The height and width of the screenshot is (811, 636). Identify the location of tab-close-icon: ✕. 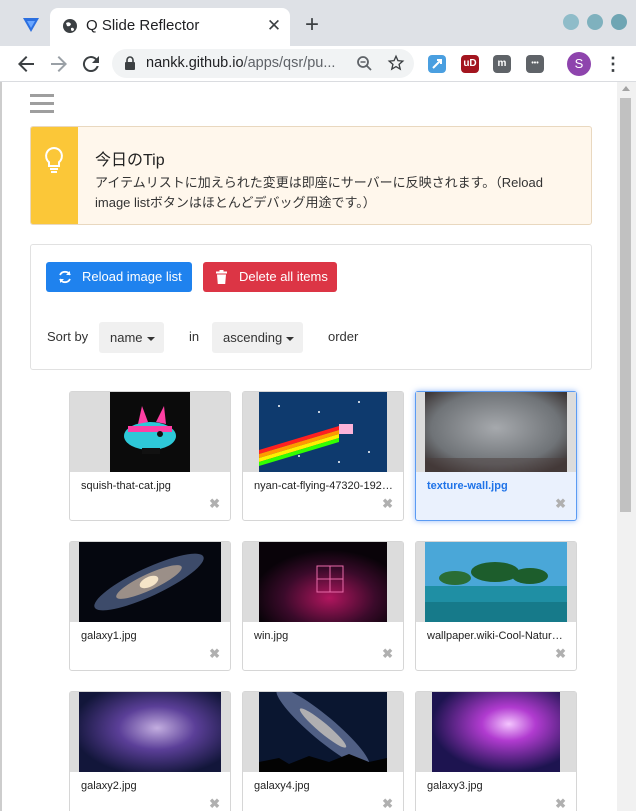
(274, 26).